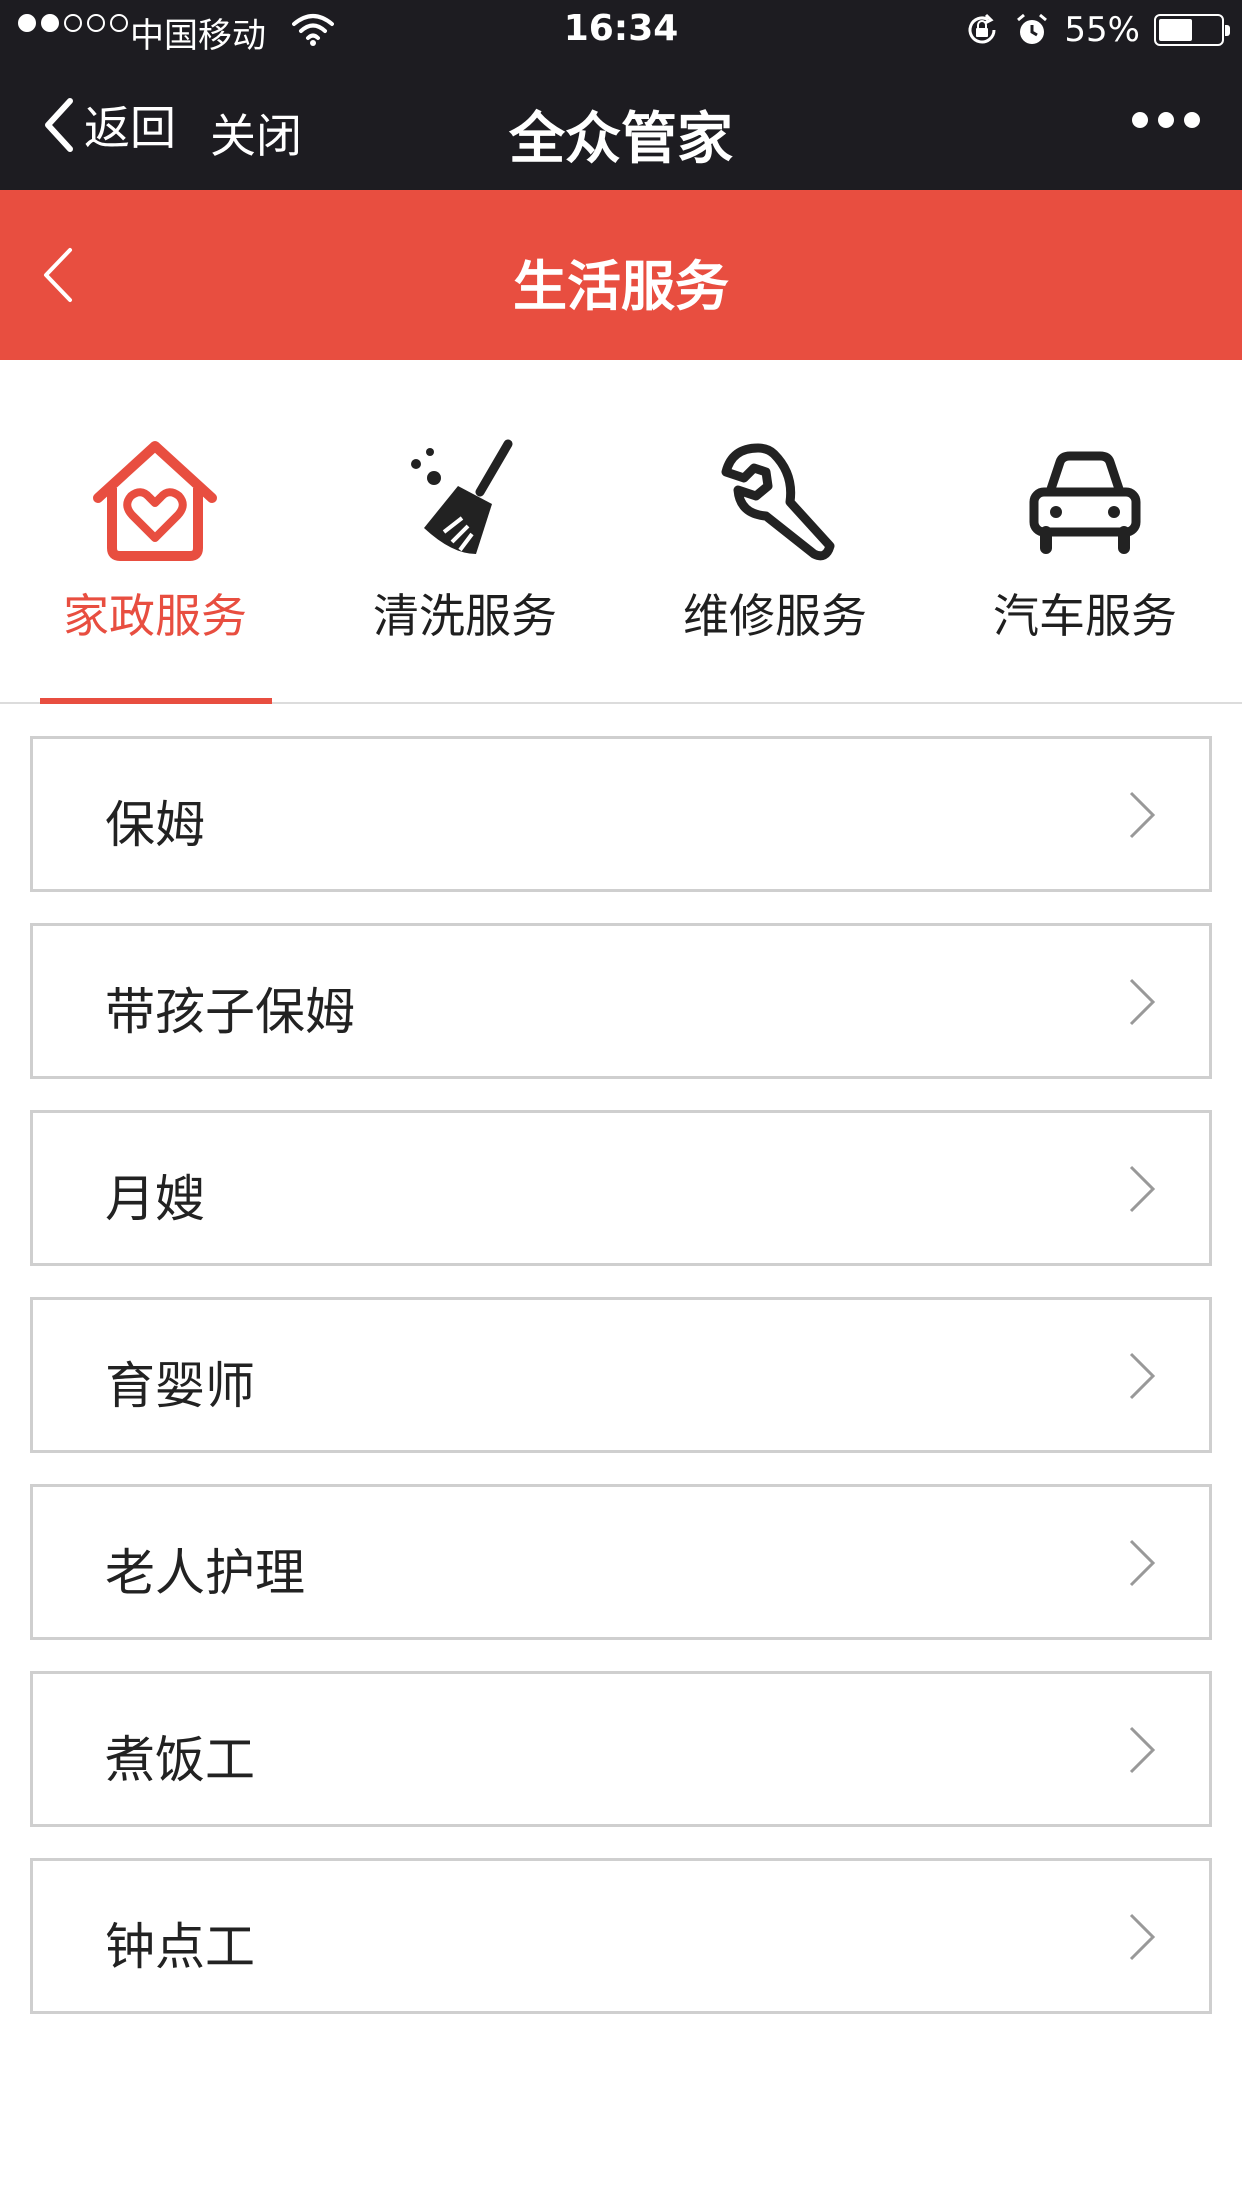 The height and width of the screenshot is (2208, 1242). What do you see at coordinates (621, 1001) in the screenshot?
I see `list-item: 带孩子保姆` at bounding box center [621, 1001].